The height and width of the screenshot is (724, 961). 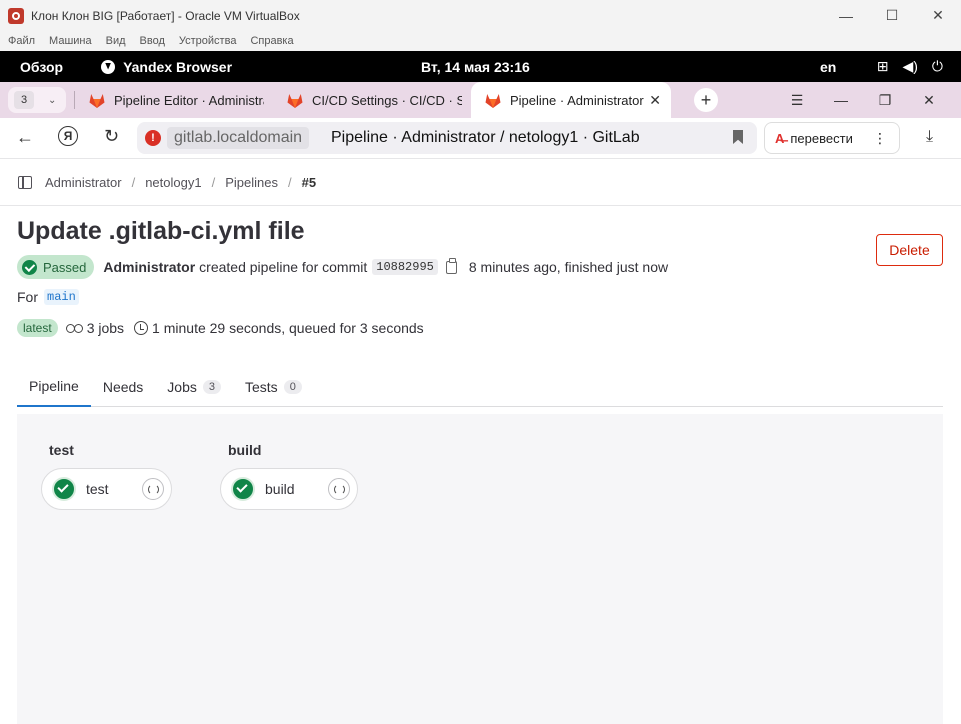 I want to click on jobs-count-text: 3 jobs, so click(x=105, y=328).